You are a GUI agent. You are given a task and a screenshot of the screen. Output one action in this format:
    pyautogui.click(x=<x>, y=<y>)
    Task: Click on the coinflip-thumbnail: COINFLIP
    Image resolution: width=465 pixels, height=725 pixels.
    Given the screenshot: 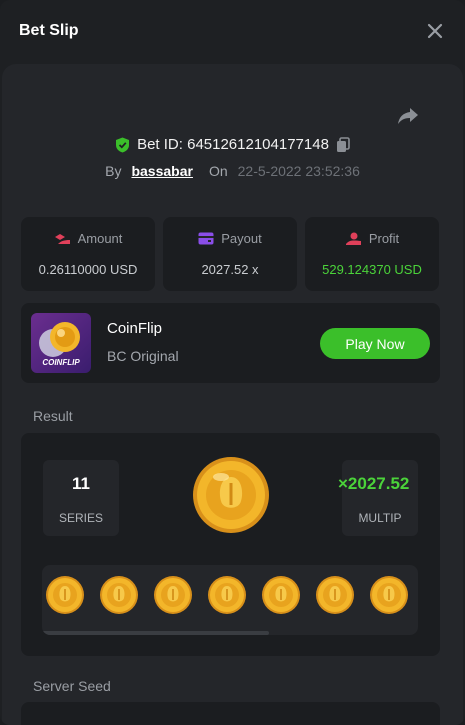 What is the action you would take?
    pyautogui.click(x=61, y=343)
    